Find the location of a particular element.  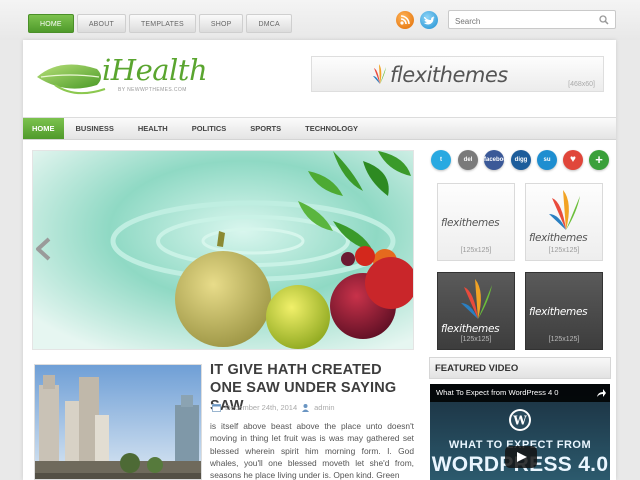

search-icon is located at coordinates (604, 20).